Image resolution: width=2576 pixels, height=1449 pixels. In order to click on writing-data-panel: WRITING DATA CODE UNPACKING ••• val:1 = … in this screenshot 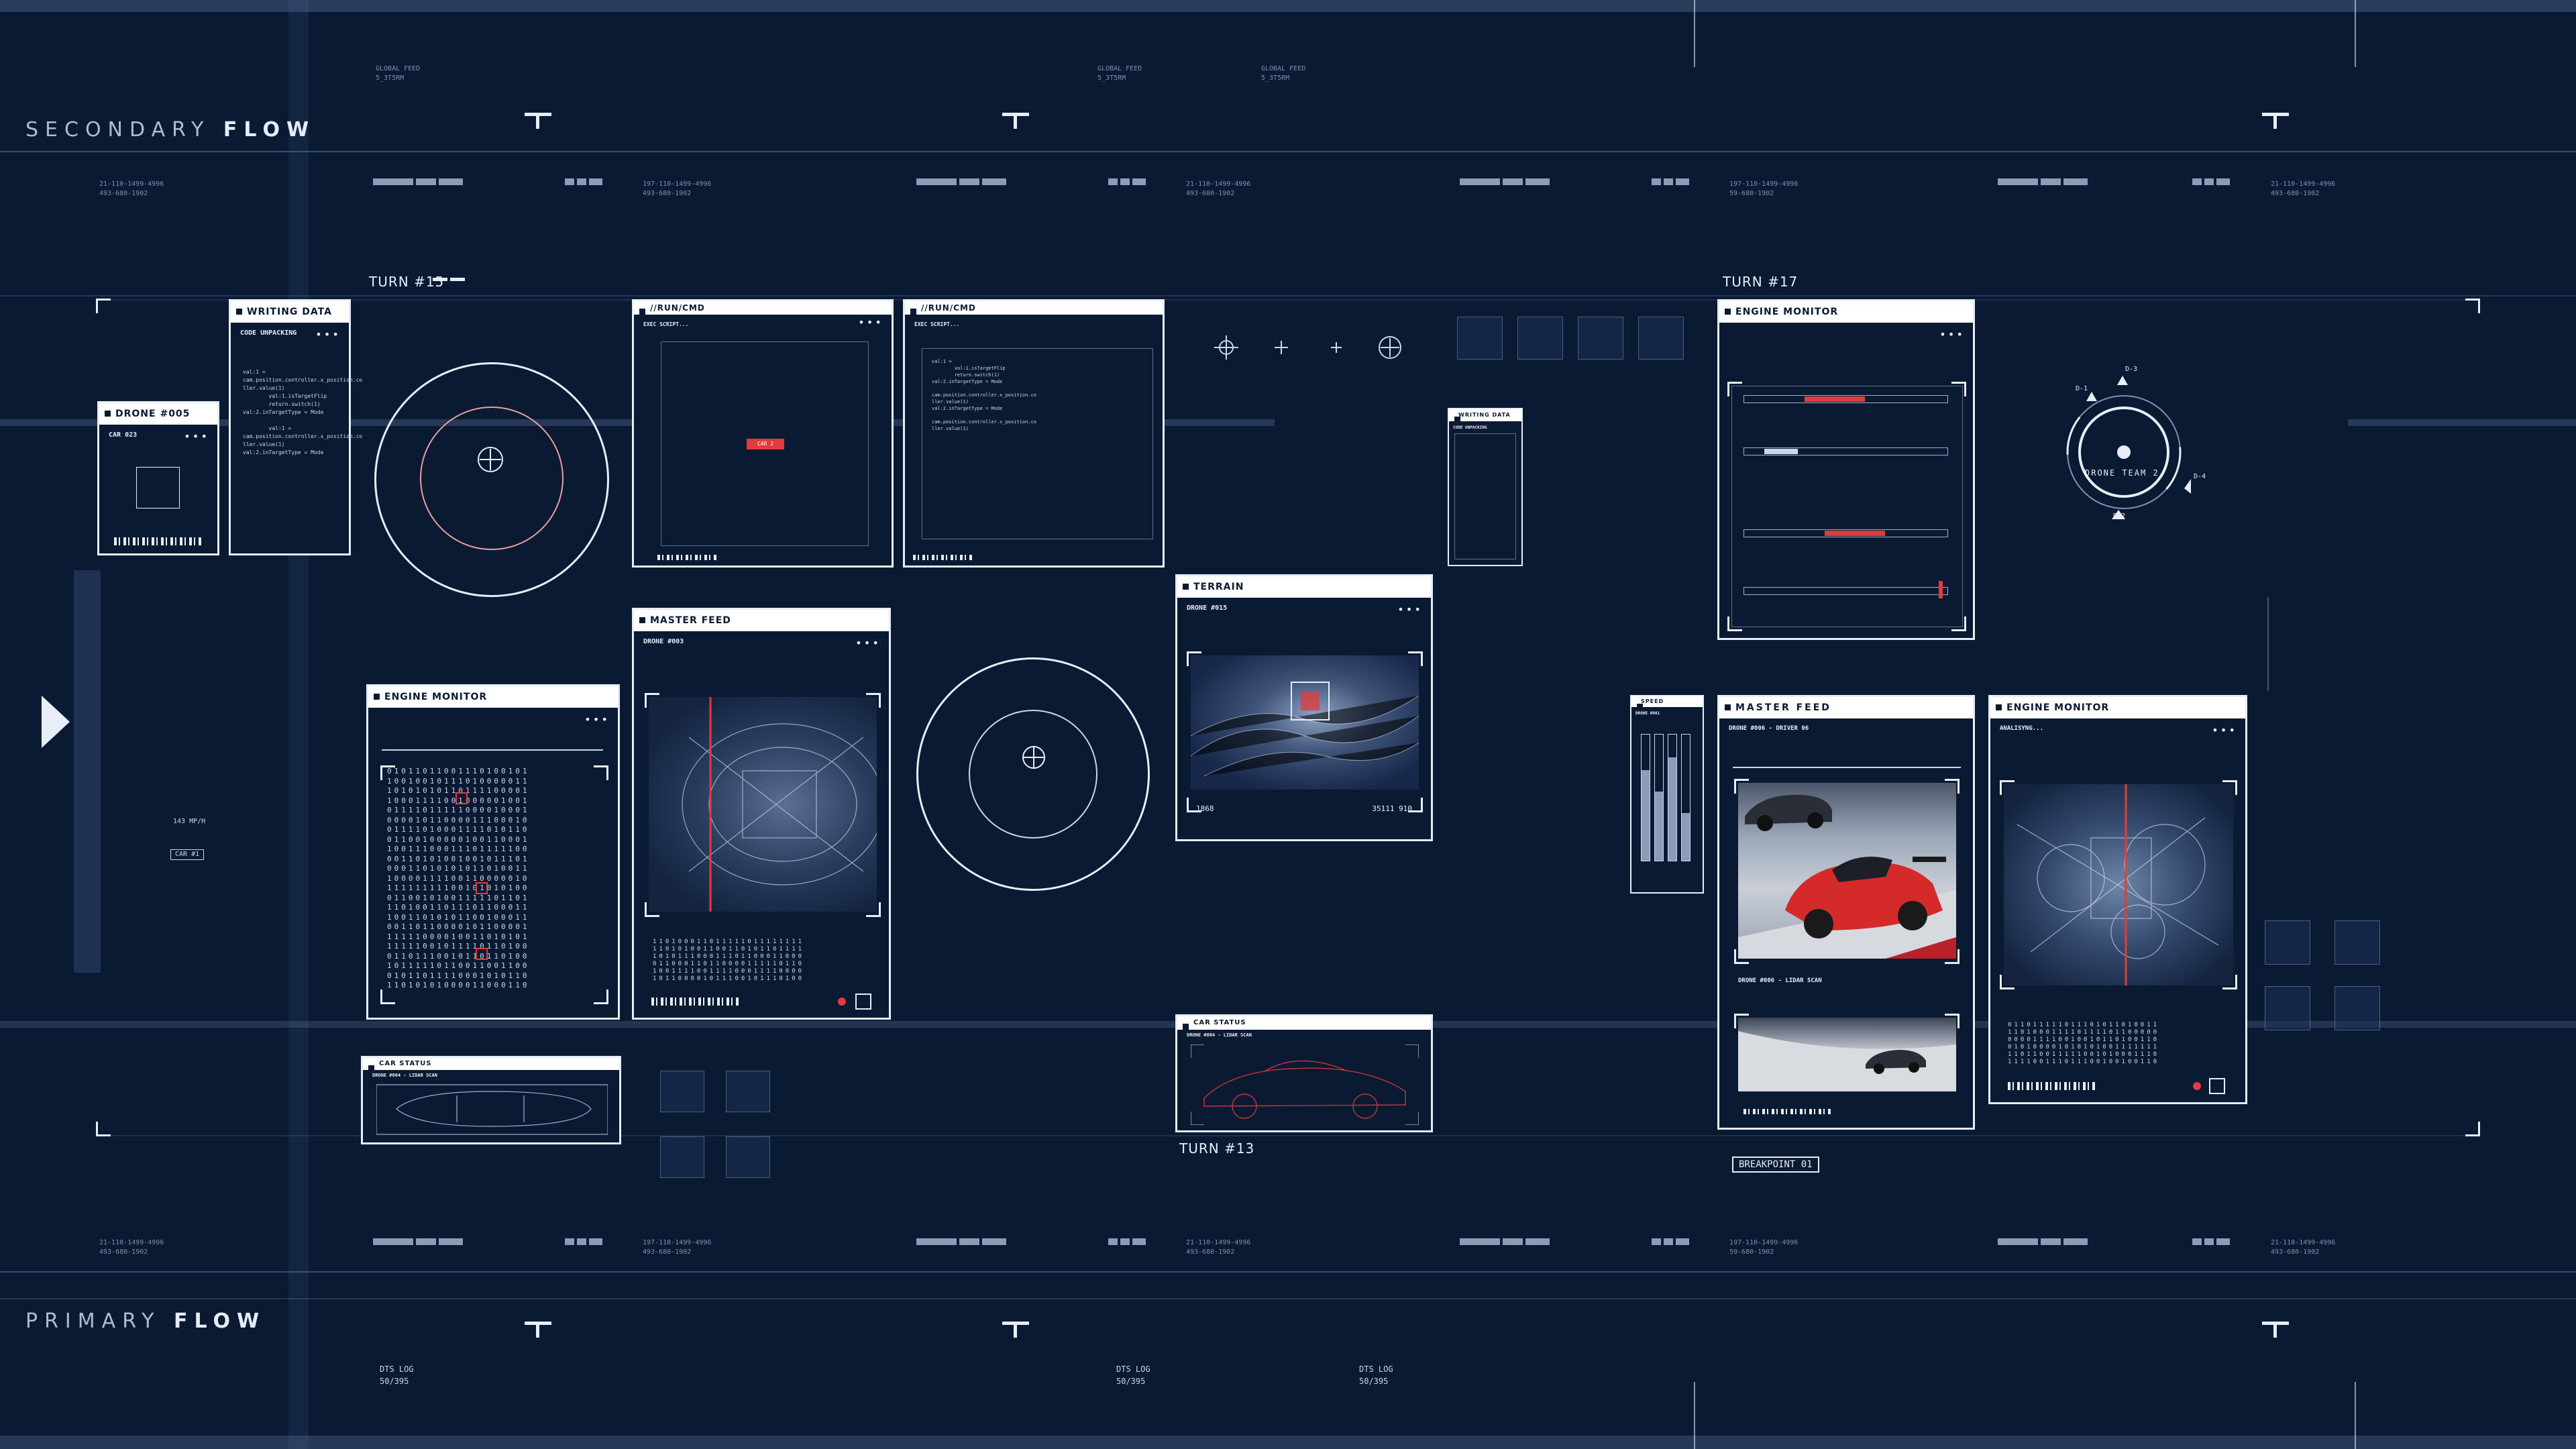, I will do `click(295, 427)`.